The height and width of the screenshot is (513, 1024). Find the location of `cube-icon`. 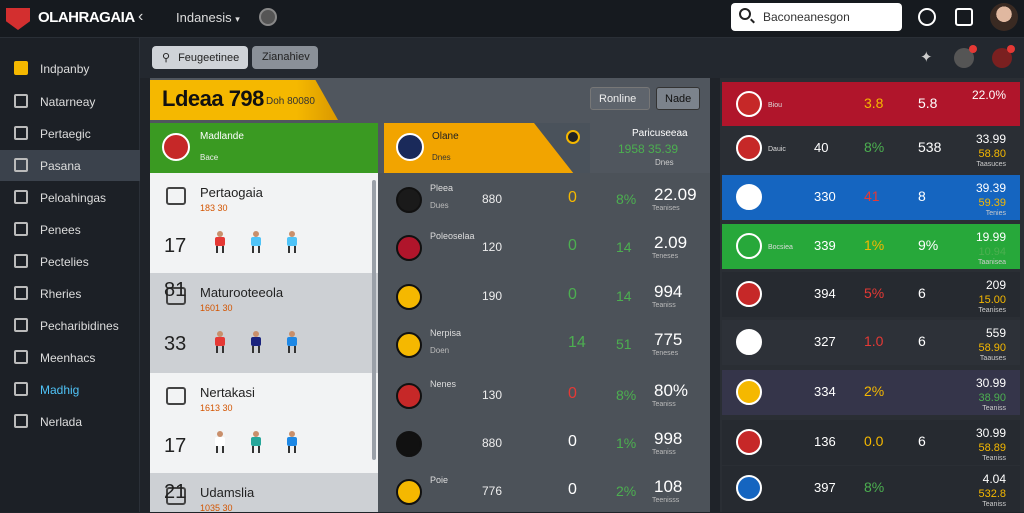

cube-icon is located at coordinates (21, 133).